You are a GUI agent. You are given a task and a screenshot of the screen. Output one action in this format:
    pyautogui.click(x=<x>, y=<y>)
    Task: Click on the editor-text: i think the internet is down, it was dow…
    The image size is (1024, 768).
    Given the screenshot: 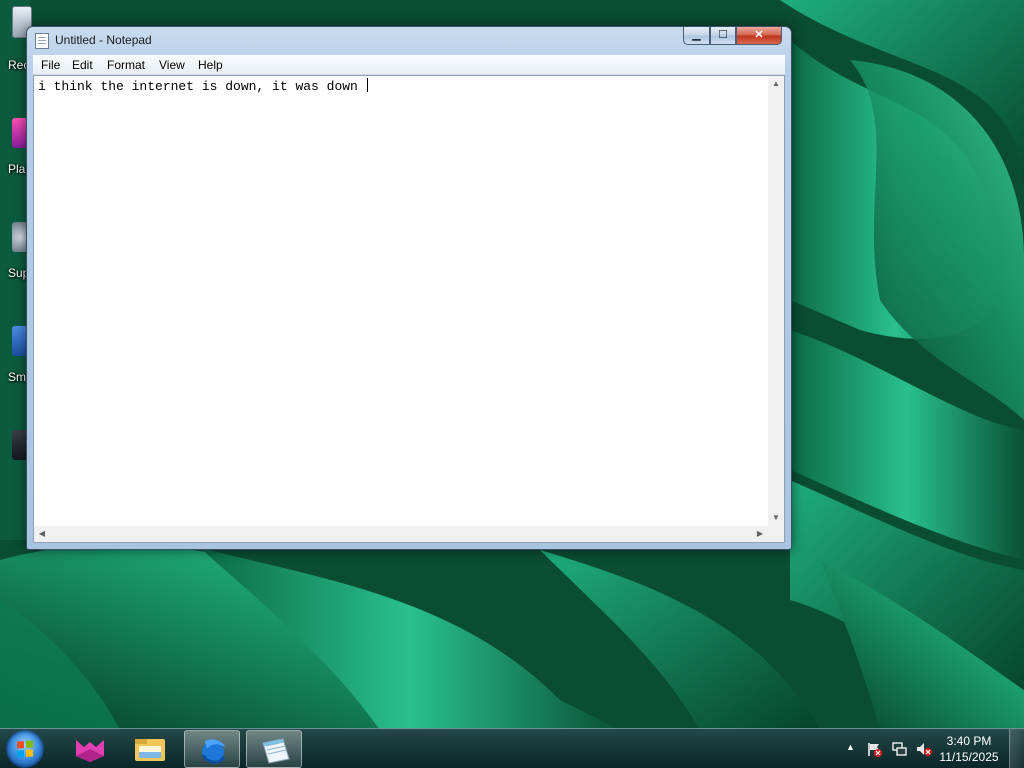 What is the action you would take?
    pyautogui.click(x=202, y=86)
    